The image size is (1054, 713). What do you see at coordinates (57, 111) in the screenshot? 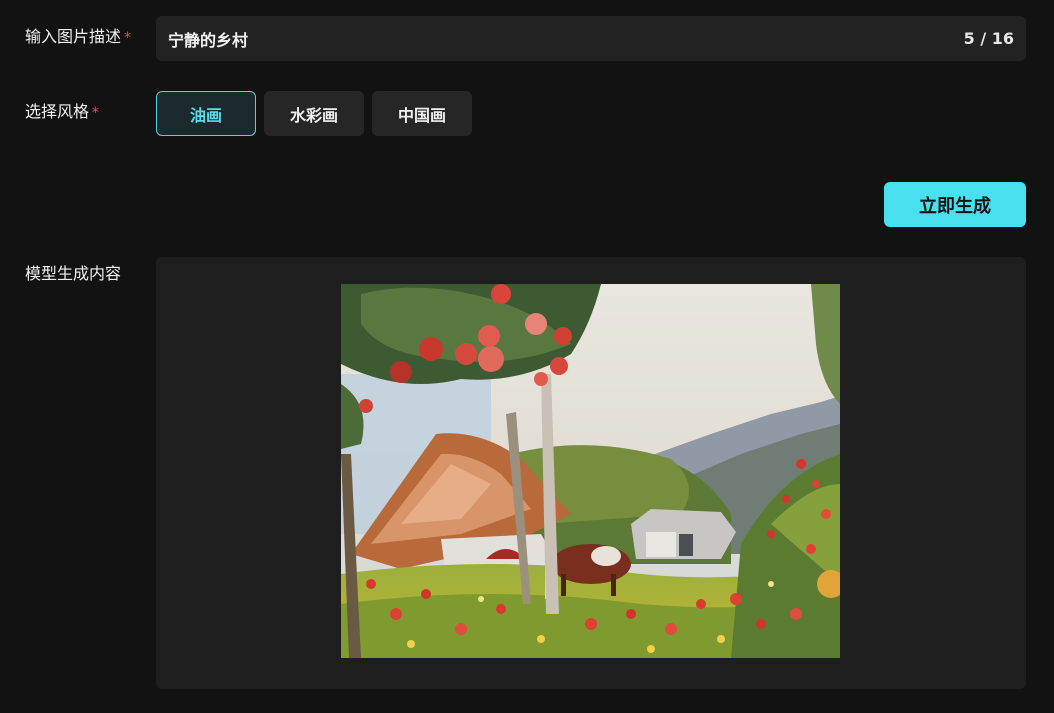
I see `style-label-text: 选择风格` at bounding box center [57, 111].